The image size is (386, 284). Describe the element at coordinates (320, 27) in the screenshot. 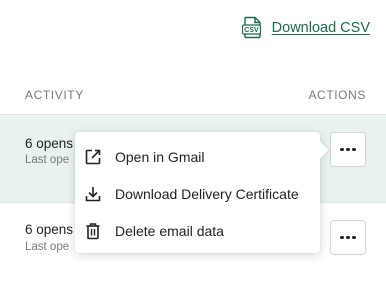

I see `download-csv-label: Download CSV` at that location.